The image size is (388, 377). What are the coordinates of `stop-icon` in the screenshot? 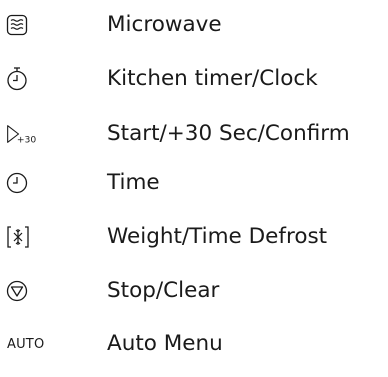 It's located at (21, 291).